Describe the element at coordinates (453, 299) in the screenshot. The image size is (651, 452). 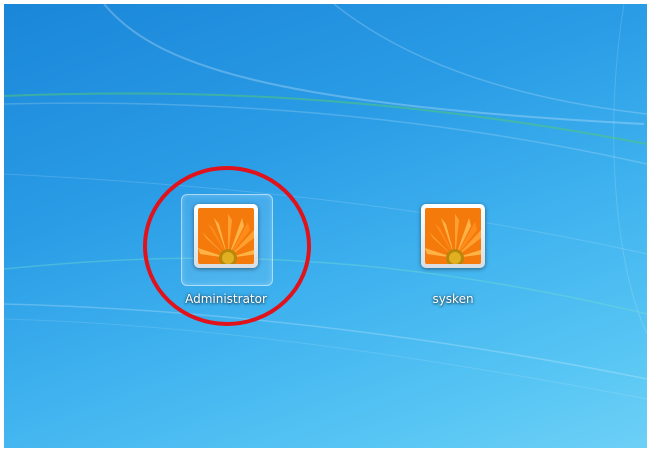
I see `user-name-label: sysken` at that location.